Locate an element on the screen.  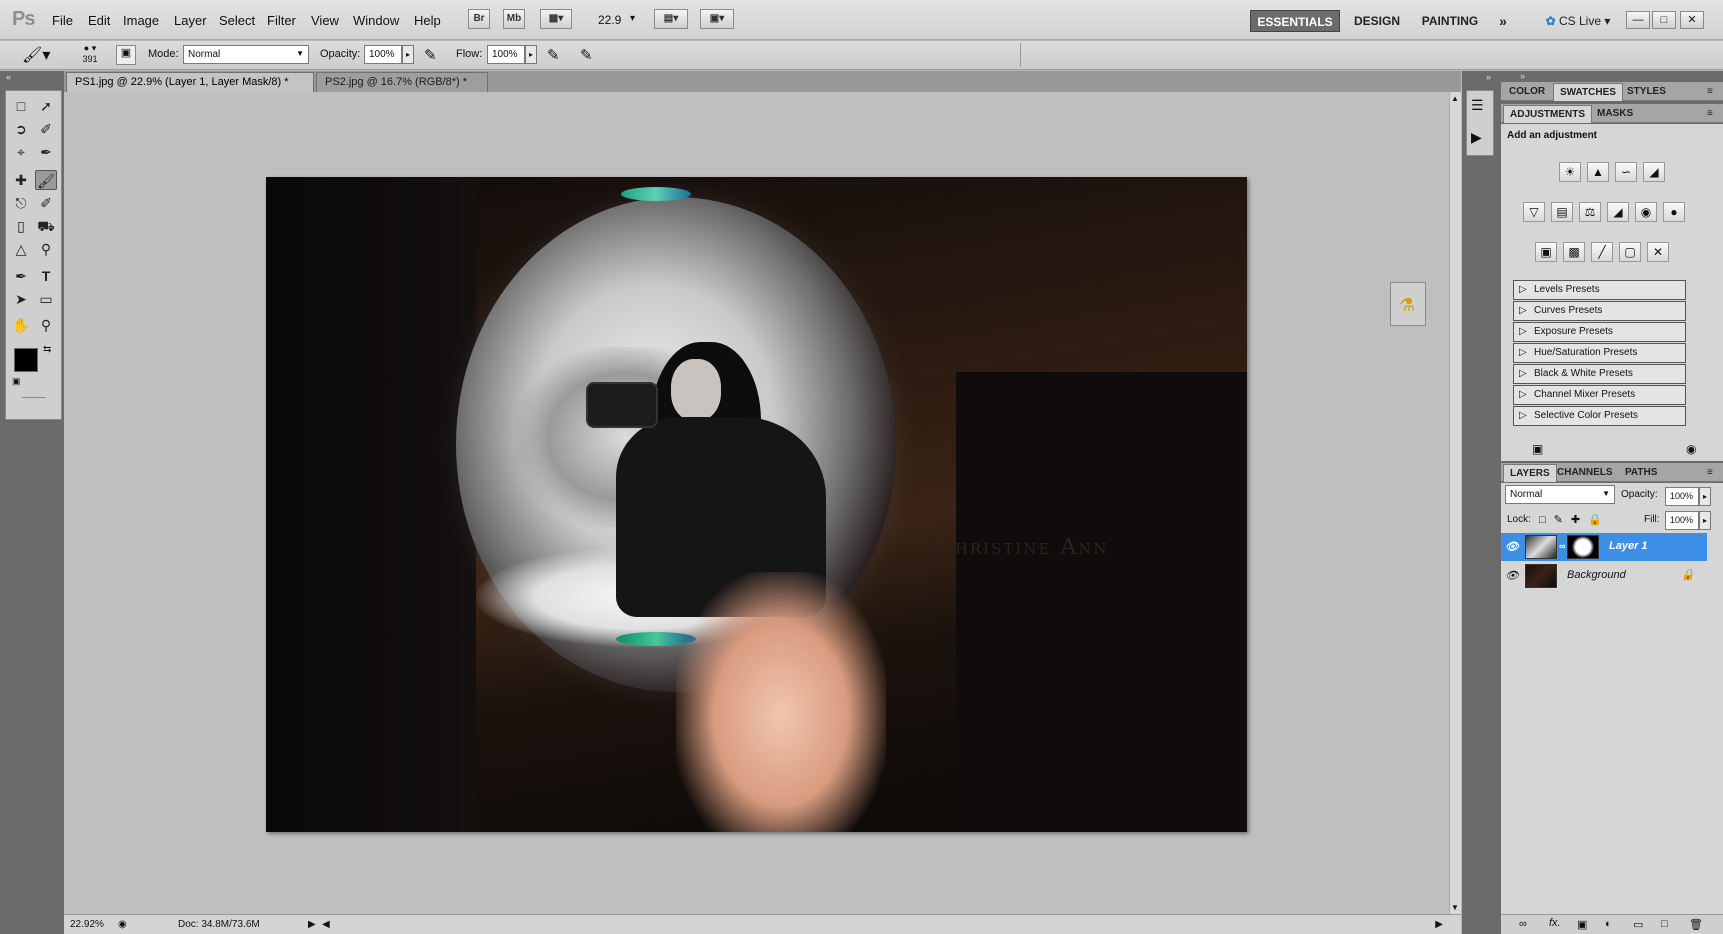
eraser-tool-icon: ▯ is located at coordinates (21, 226).